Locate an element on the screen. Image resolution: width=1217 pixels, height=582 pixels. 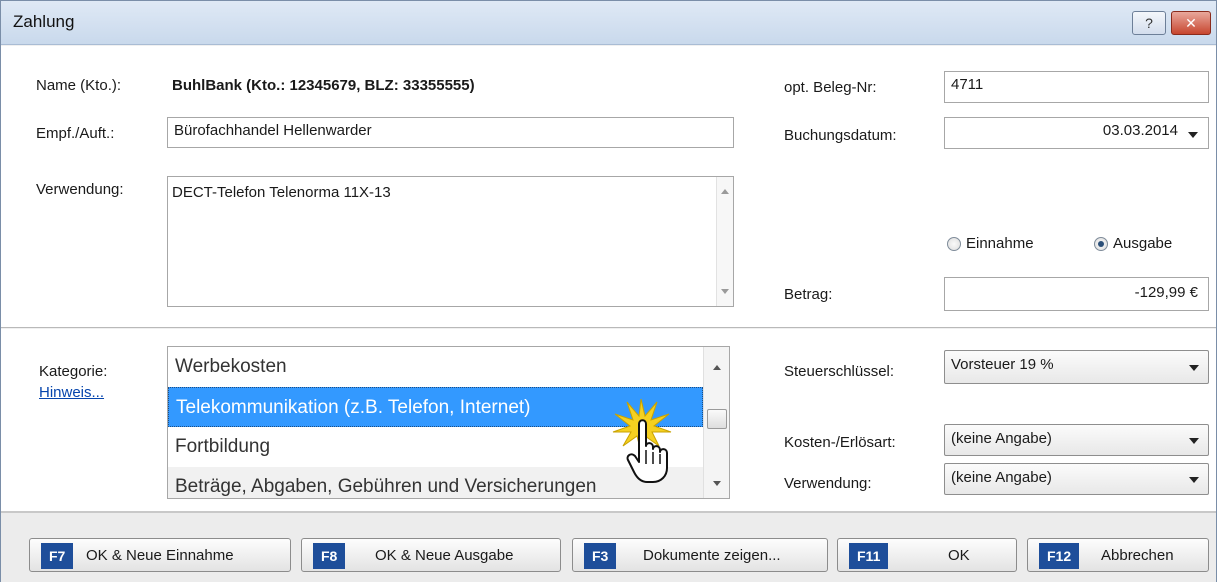
close-button: ✕ is located at coordinates (1191, 23).